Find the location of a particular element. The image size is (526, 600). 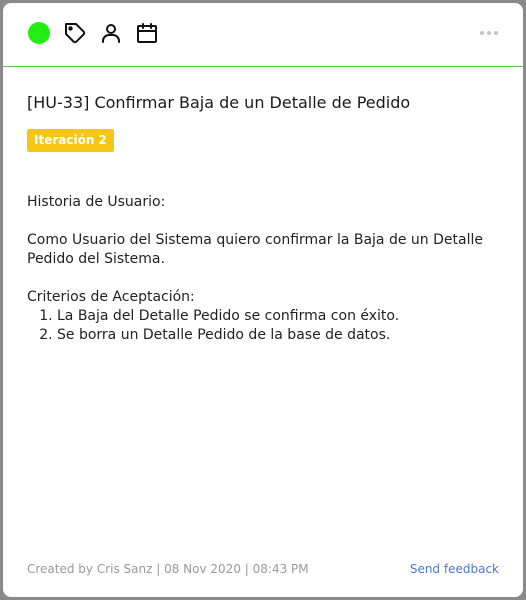

tag-icon is located at coordinates (75, 33).